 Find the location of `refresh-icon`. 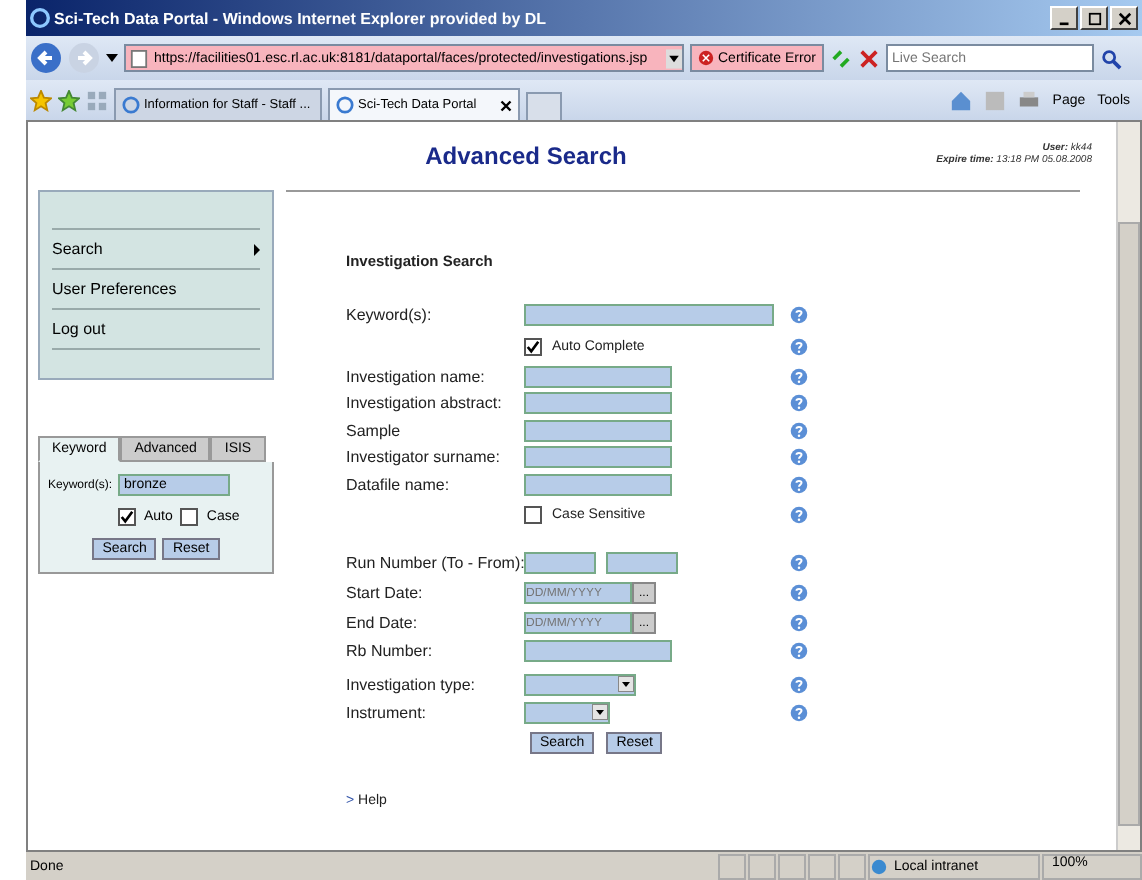

refresh-icon is located at coordinates (841, 58).